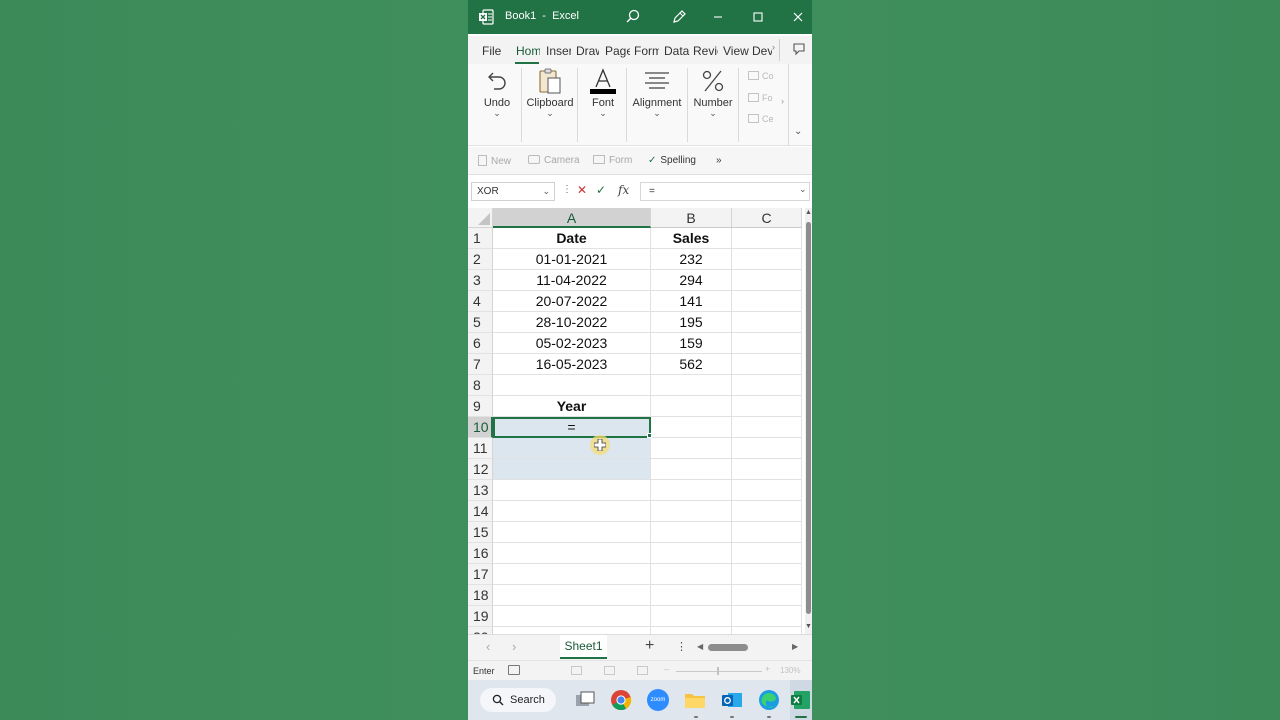 This screenshot has height=720, width=1280. Describe the element at coordinates (691, 532) in the screenshot. I see `cell-b15` at that location.